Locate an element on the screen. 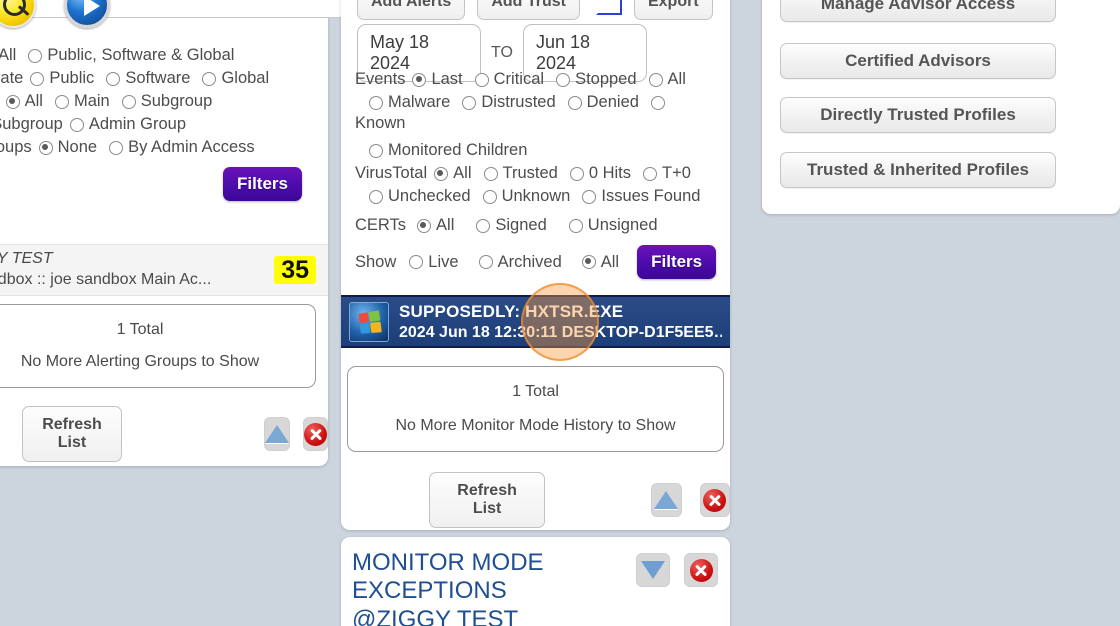 The image size is (1120, 626). radio-option-events-last: Last is located at coordinates (437, 79).